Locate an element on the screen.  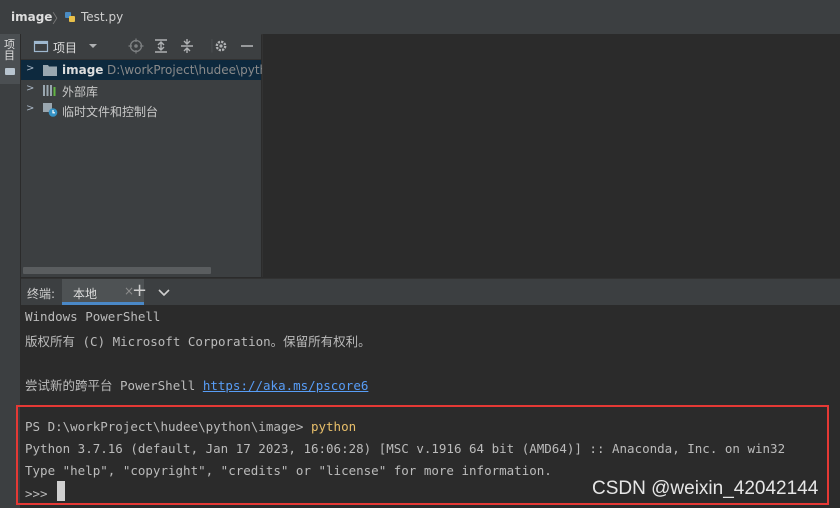
tree-item-image: > image D:\workProject\hudee\pyth is located at coordinates (144, 70).